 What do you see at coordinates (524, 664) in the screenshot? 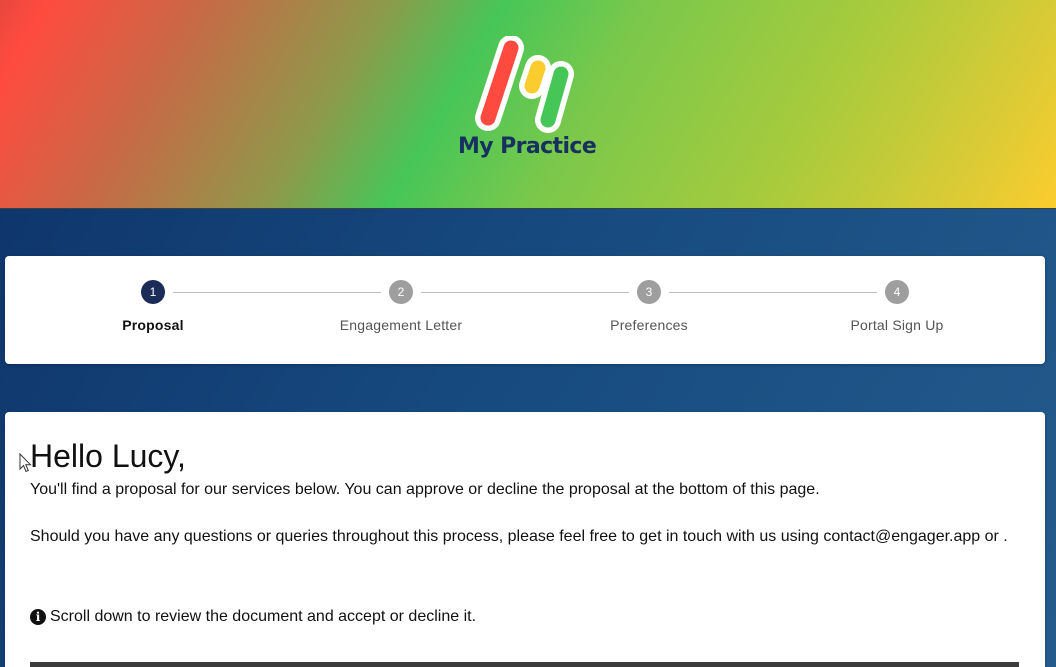
I see `document-viewer-toolbar` at bounding box center [524, 664].